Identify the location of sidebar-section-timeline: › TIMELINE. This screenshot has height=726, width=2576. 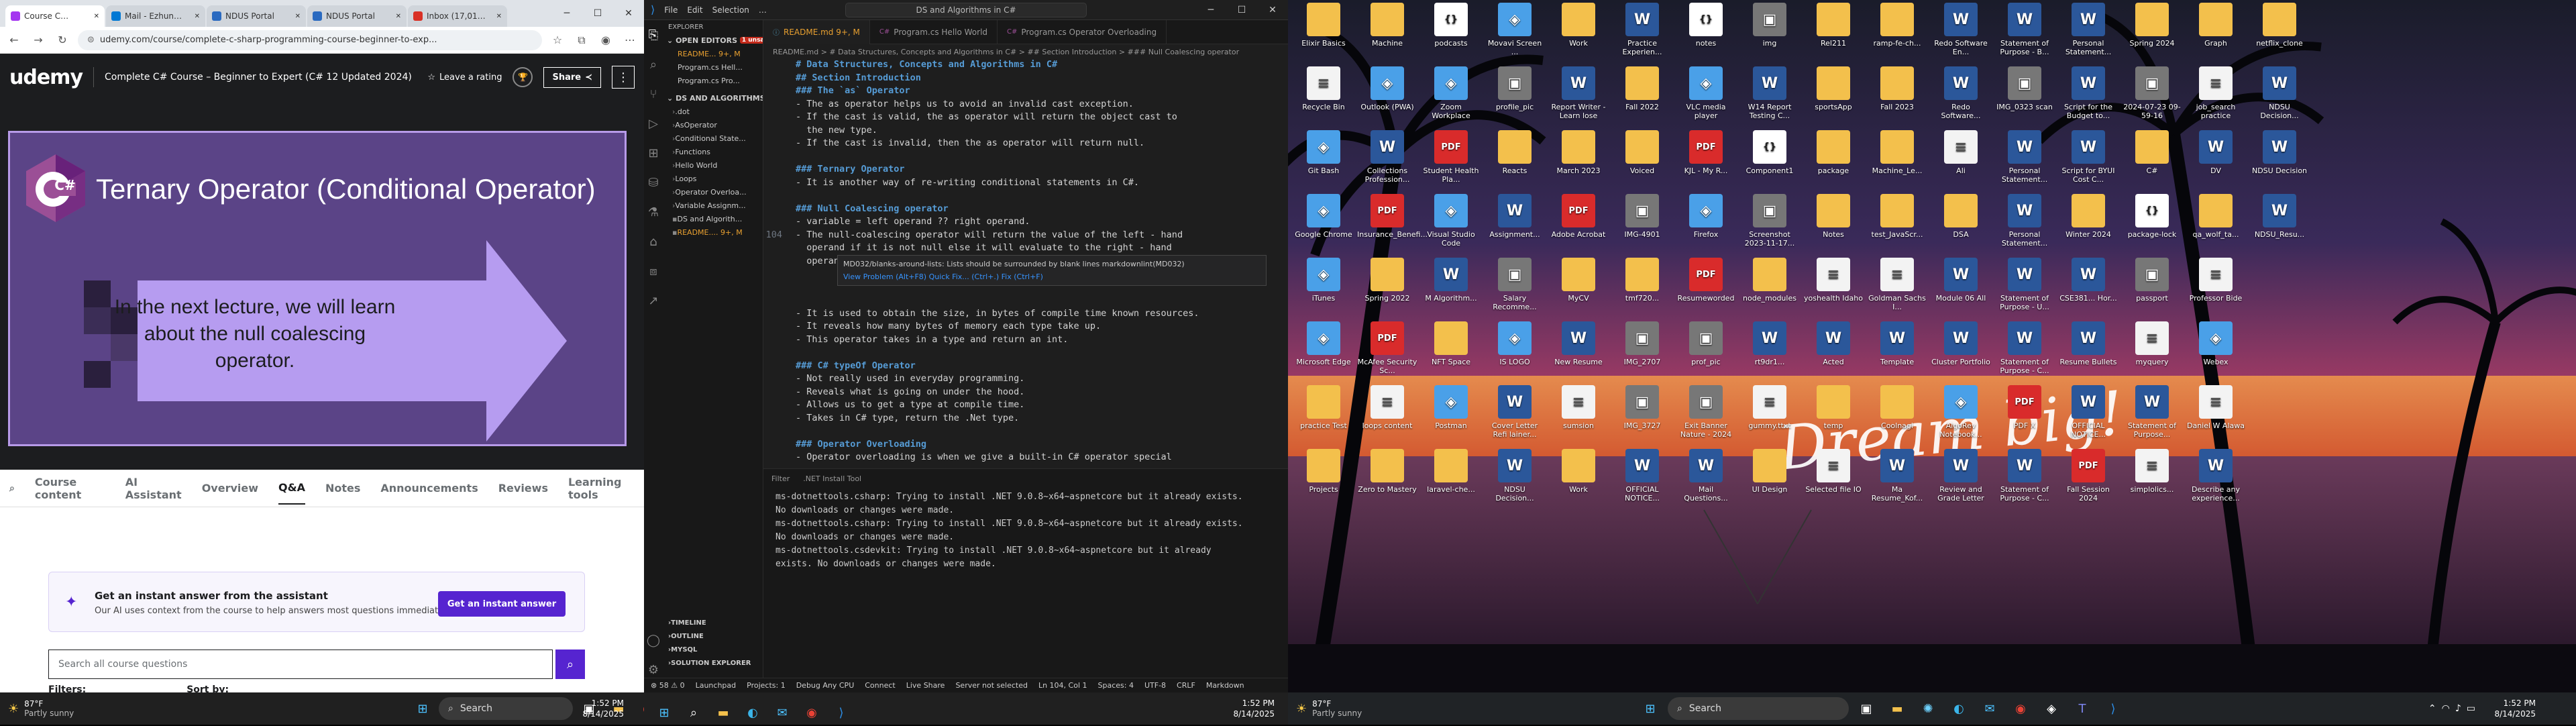
(713, 623).